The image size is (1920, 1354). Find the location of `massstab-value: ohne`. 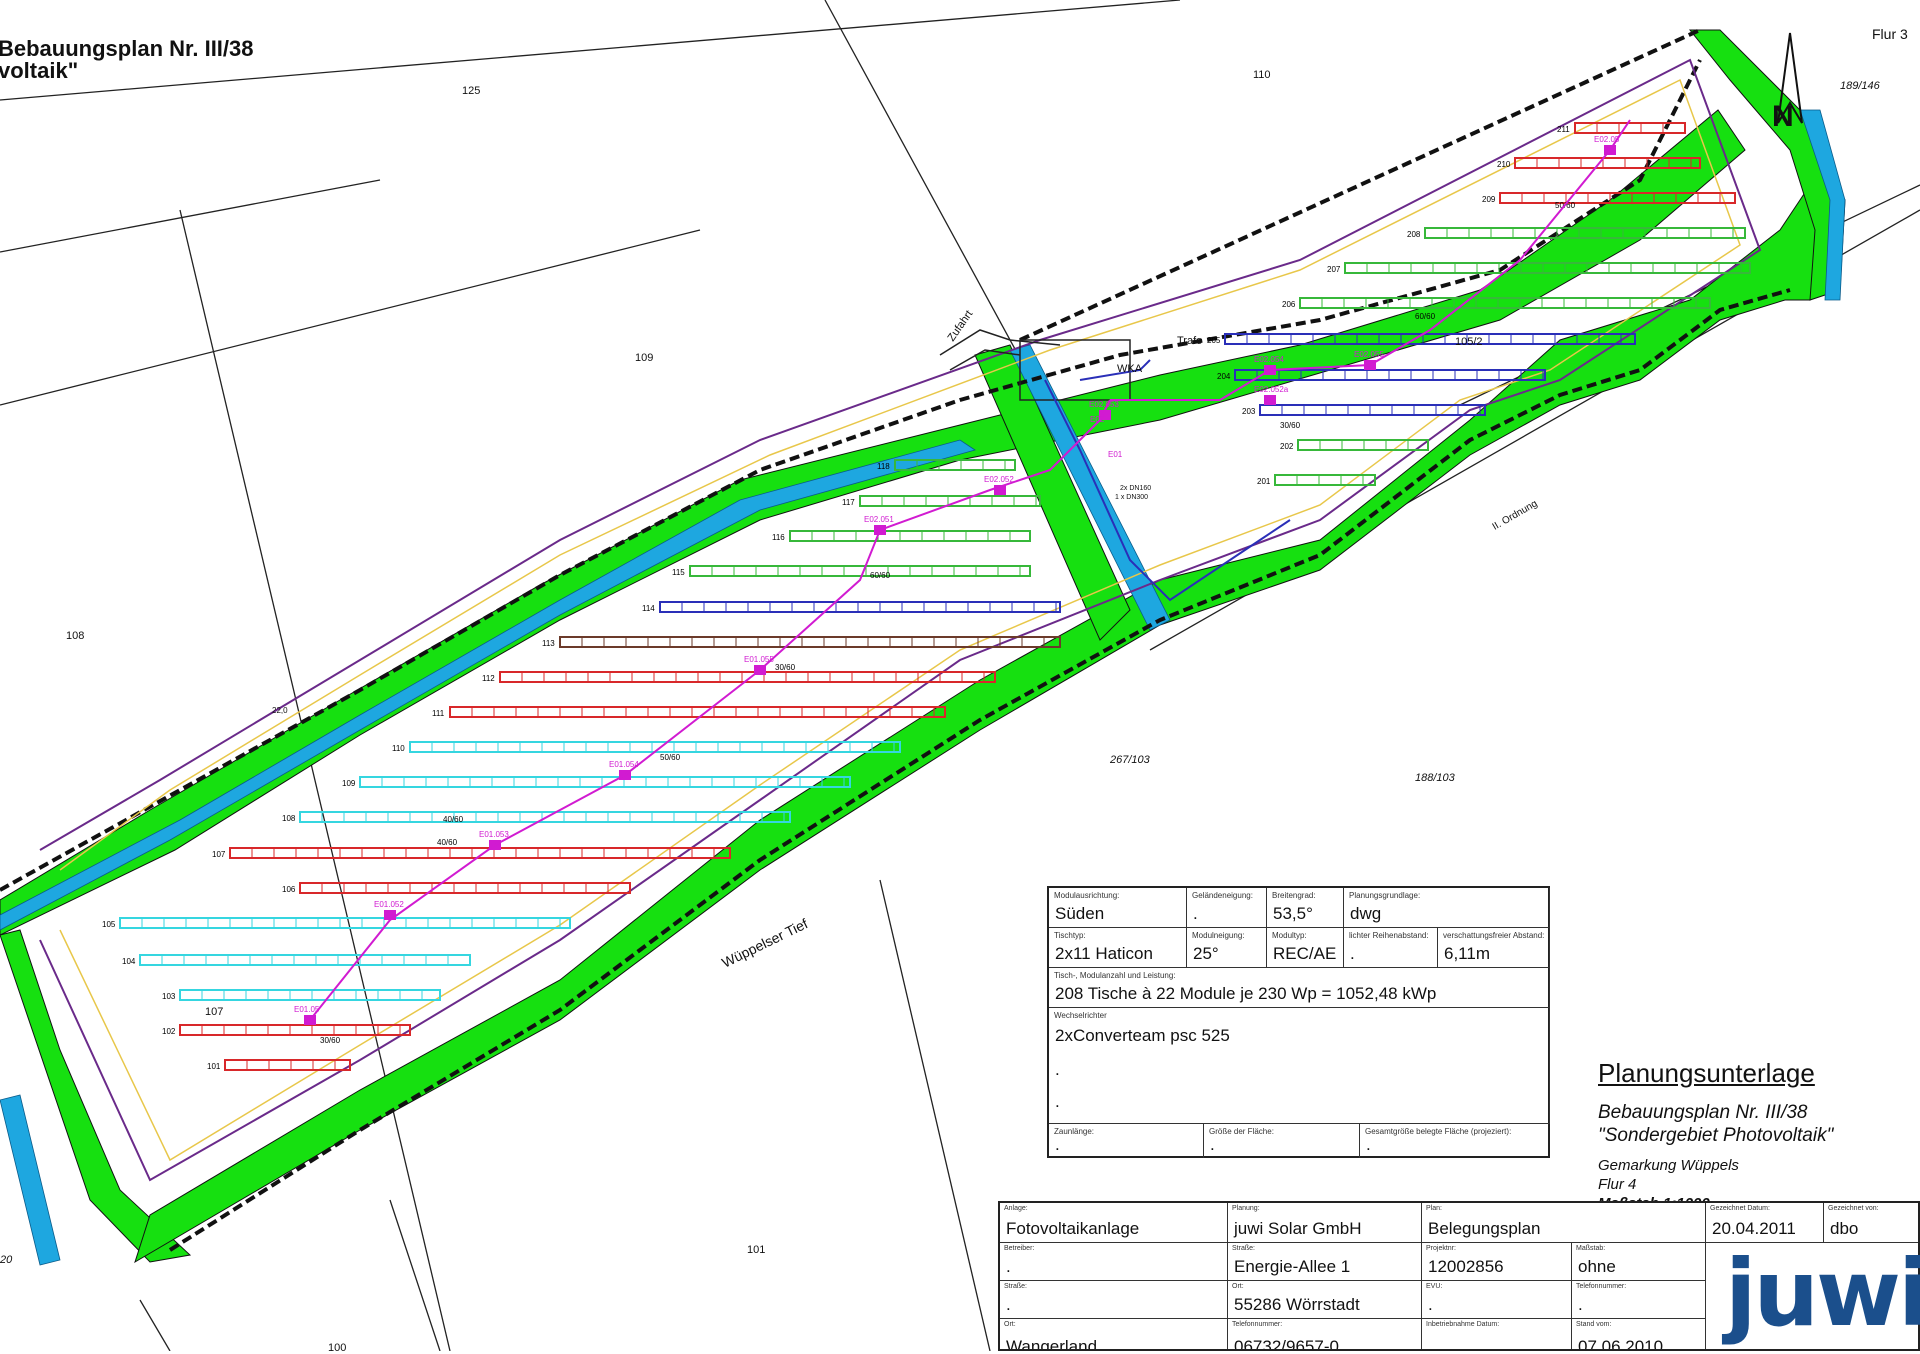

massstab-value: ohne is located at coordinates (1597, 1266).